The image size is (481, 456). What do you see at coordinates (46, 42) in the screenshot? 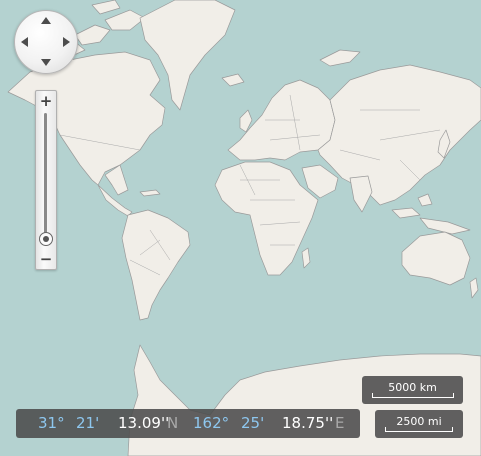
I see `pan-navigator` at bounding box center [46, 42].